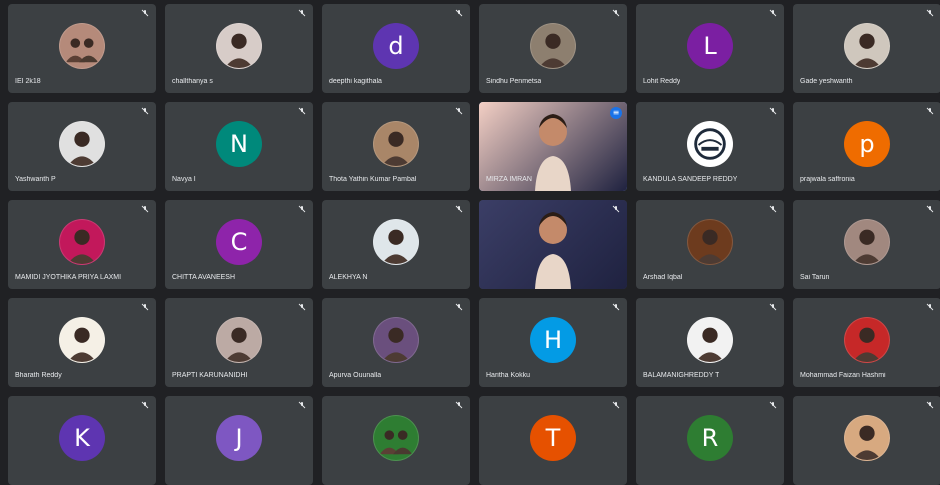  I want to click on participant-tile: MAMIDI JYOTHIKA PRIYA LAXMI, so click(82, 244).